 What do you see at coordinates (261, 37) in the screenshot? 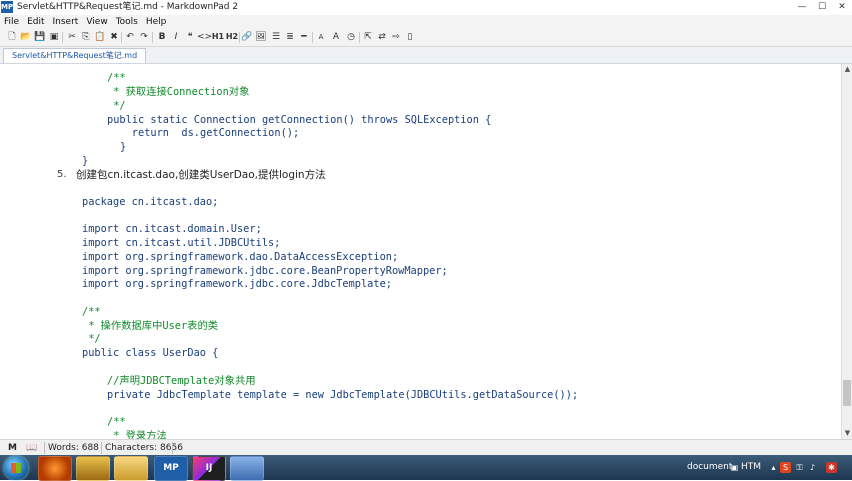
I see `image-icon: 🖼` at bounding box center [261, 37].